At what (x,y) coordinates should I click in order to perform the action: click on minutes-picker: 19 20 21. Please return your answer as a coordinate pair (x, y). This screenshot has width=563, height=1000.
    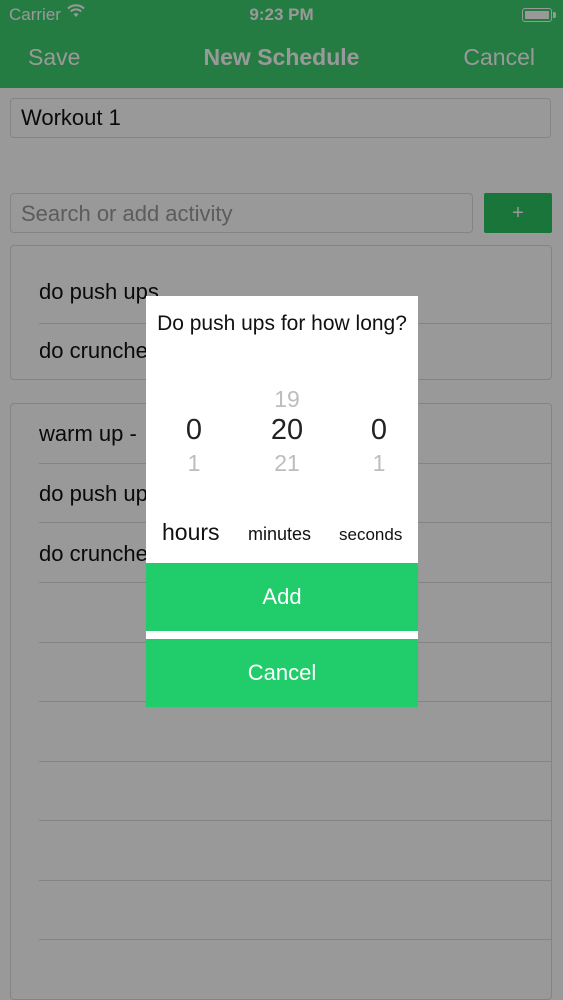
    Looking at the image, I should click on (287, 434).